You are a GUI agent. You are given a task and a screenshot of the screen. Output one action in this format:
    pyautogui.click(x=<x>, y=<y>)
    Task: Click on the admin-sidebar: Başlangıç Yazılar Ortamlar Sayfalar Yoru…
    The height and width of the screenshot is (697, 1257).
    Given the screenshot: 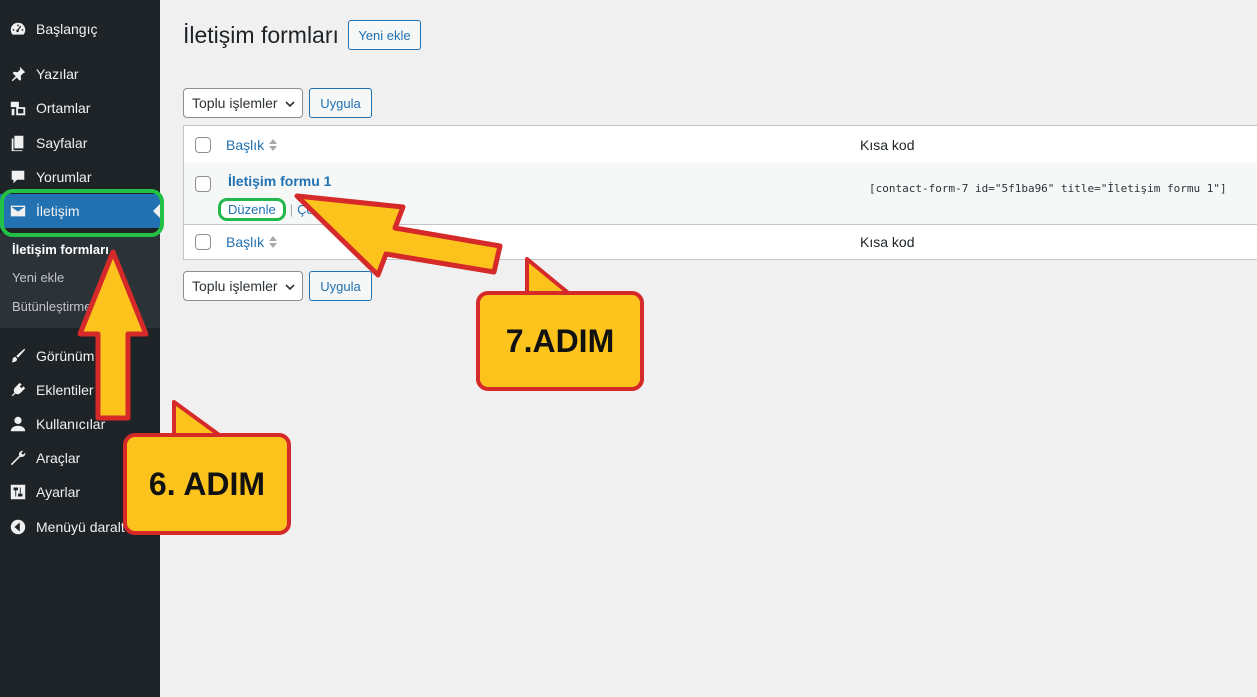 What is the action you would take?
    pyautogui.click(x=80, y=348)
    